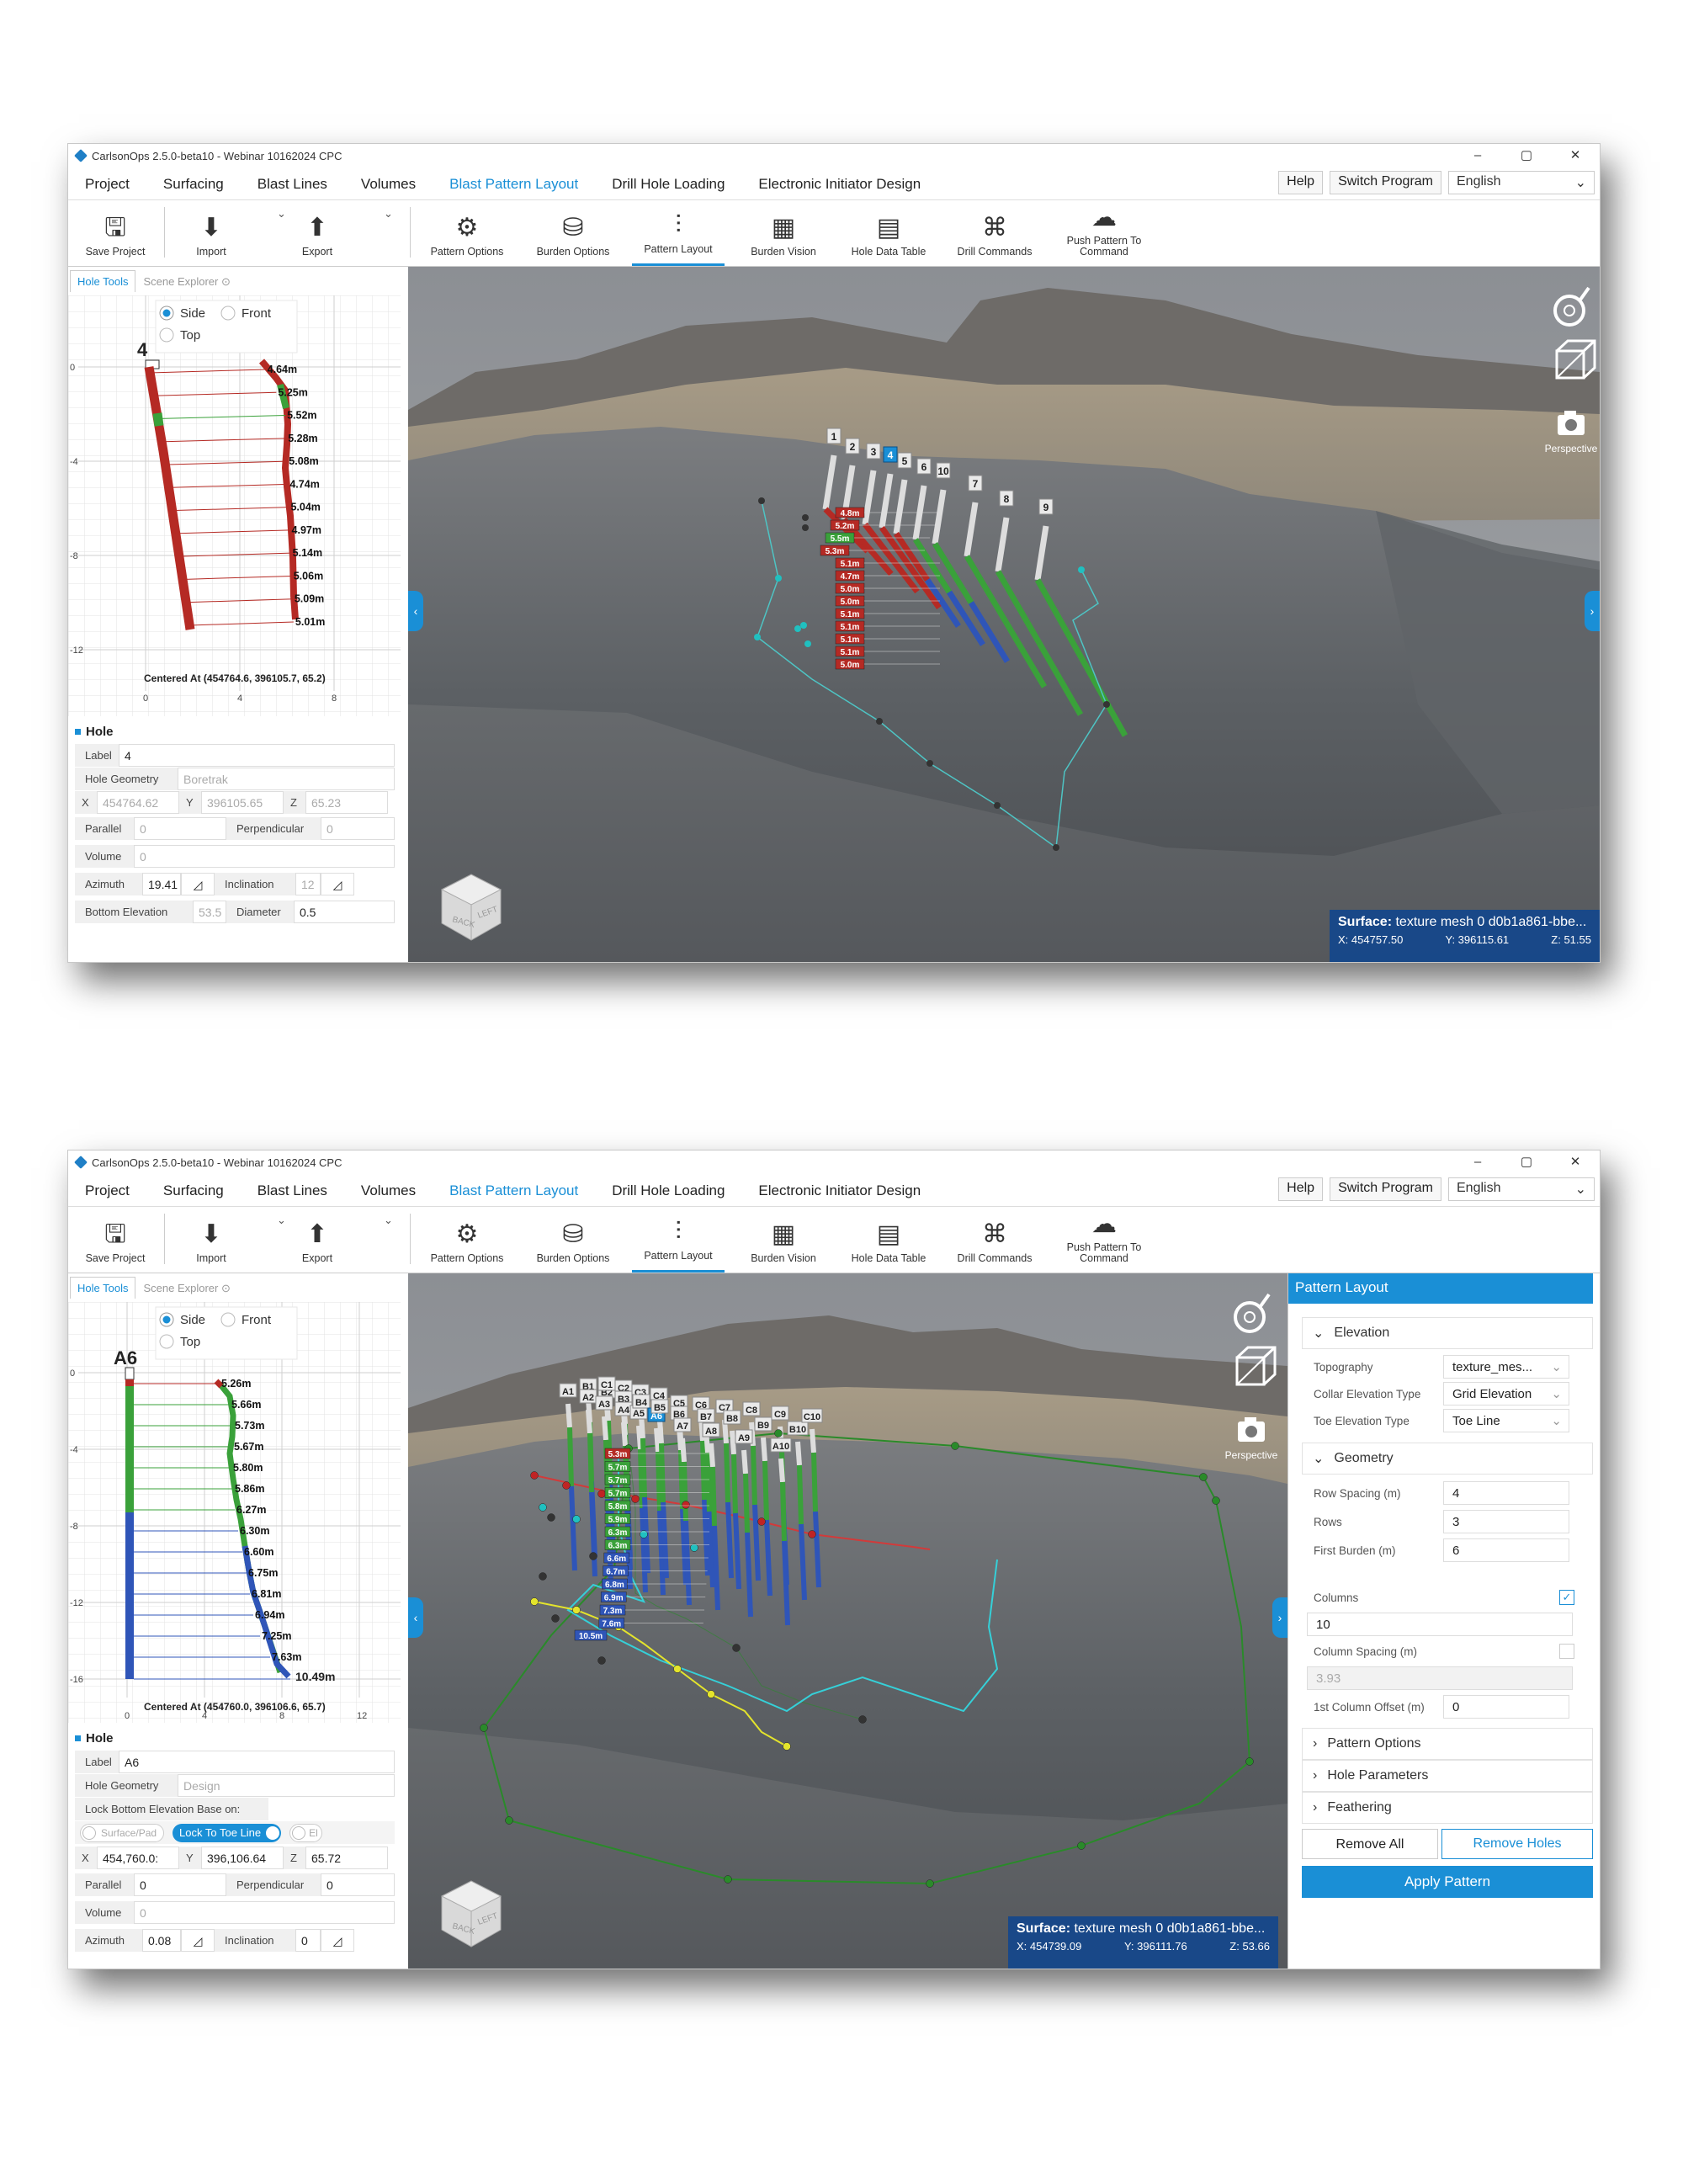  I want to click on hole-label: 4, so click(891, 455).